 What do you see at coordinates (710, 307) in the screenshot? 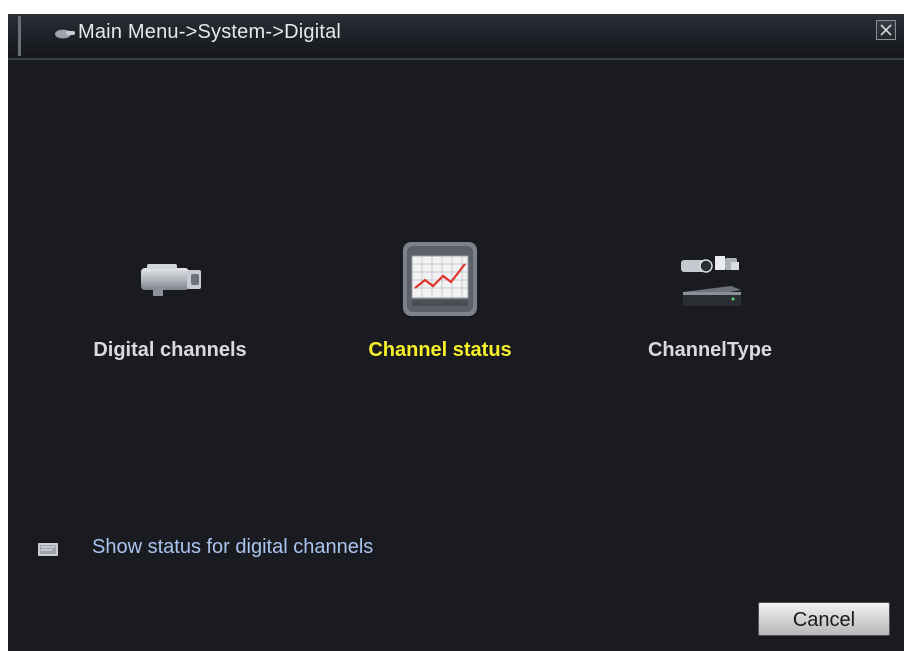
I see `menu-item-channel-type: ChannelType` at bounding box center [710, 307].